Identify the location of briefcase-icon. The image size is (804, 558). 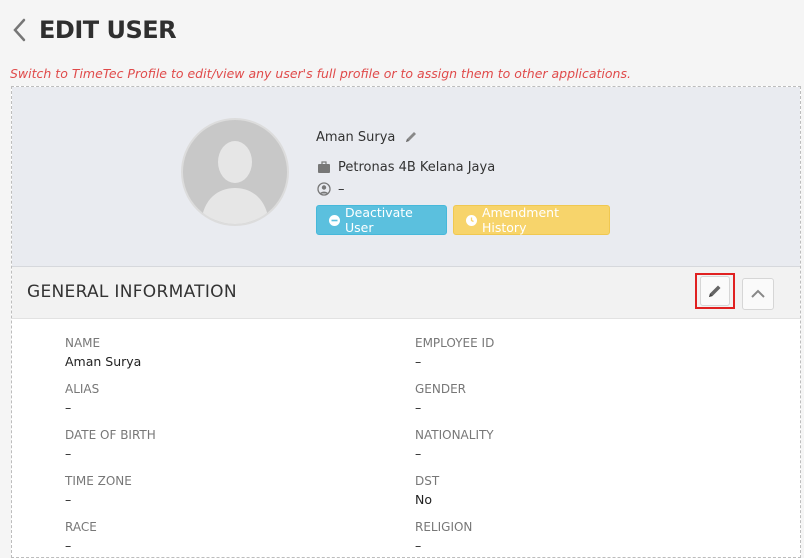
(324, 167).